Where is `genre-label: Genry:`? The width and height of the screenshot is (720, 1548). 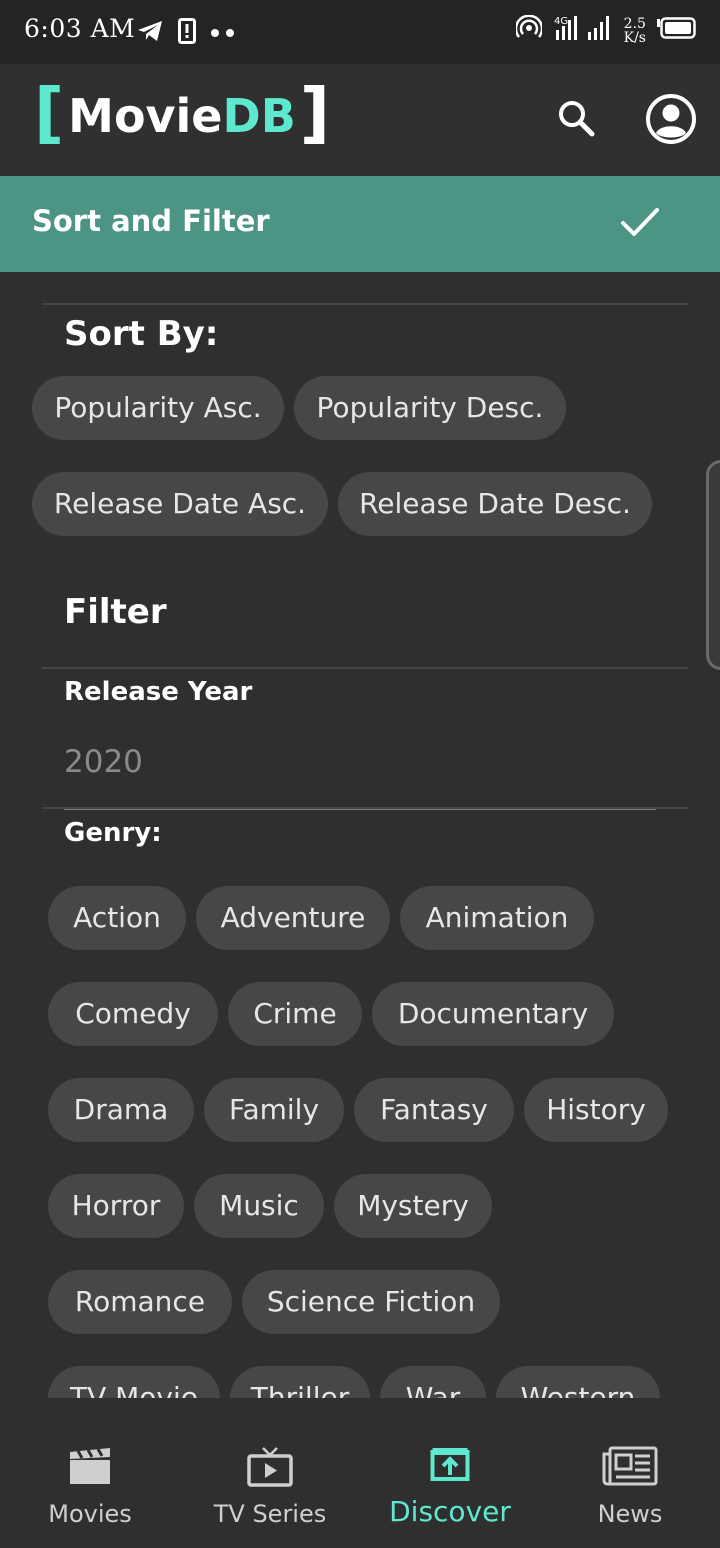
genre-label: Genry: is located at coordinates (113, 833).